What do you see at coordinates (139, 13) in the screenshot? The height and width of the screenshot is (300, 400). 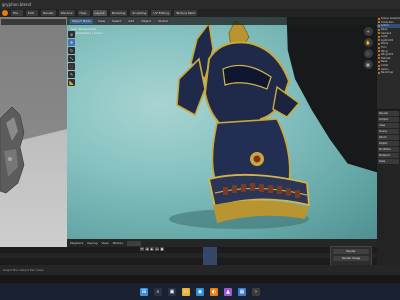 I see `workspace-tab-sculpting: Sculpting` at bounding box center [139, 13].